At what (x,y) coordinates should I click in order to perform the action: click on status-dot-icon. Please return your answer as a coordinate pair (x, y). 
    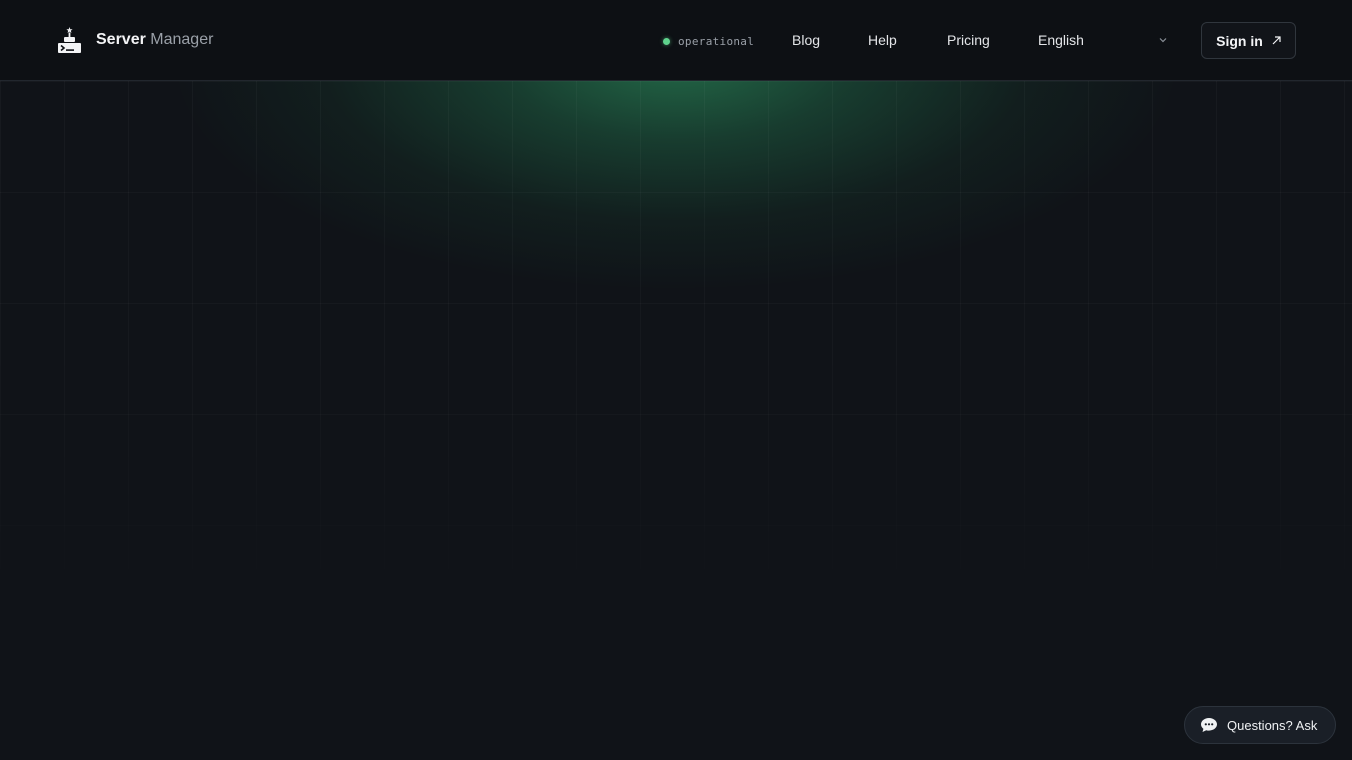
    Looking at the image, I should click on (666, 41).